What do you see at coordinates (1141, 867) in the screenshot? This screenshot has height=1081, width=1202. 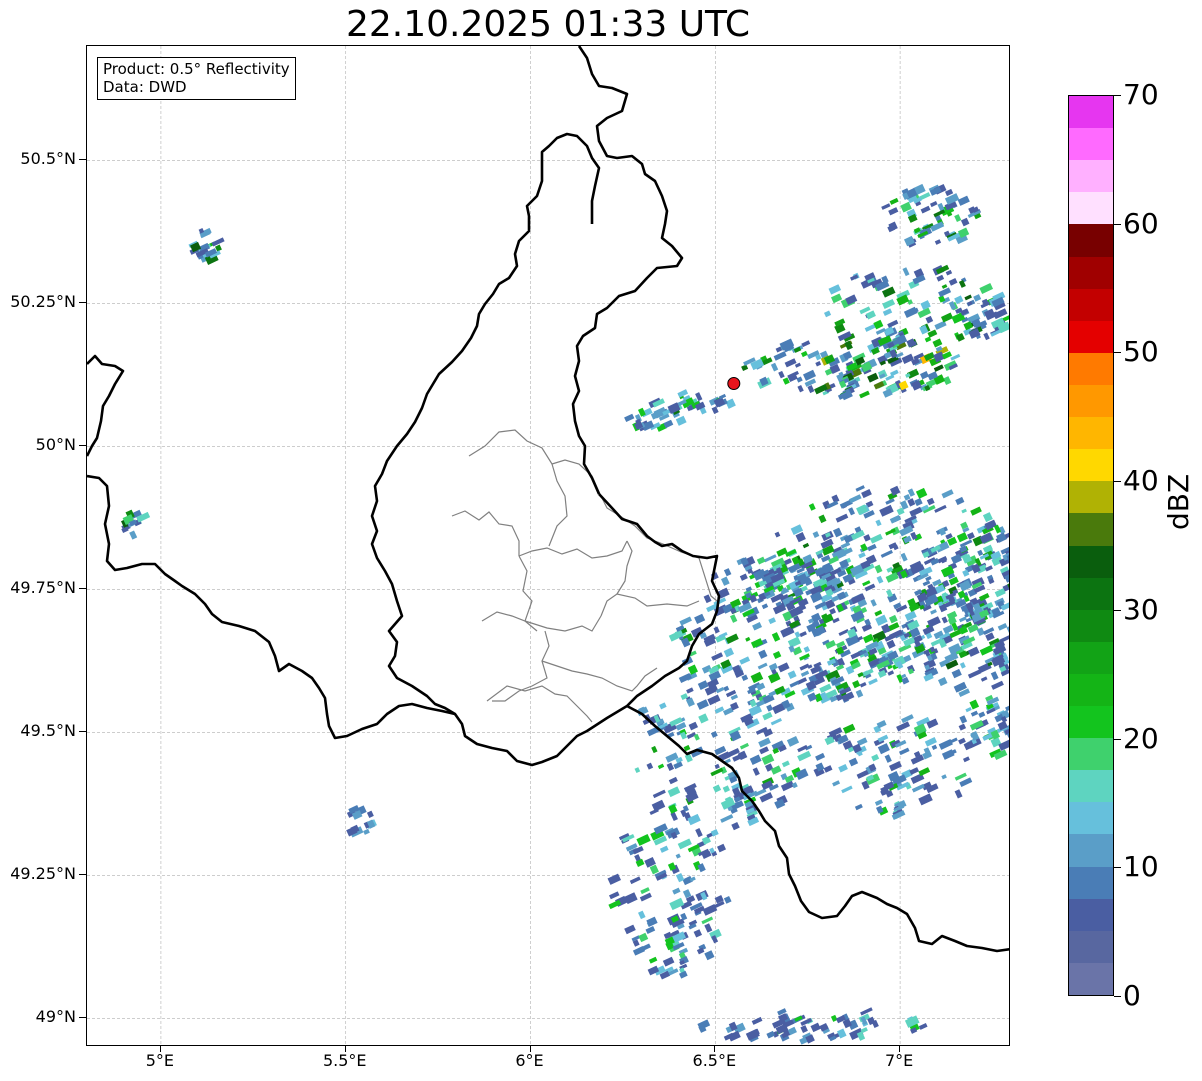 I see `colorbar-tick-label: 10` at bounding box center [1141, 867].